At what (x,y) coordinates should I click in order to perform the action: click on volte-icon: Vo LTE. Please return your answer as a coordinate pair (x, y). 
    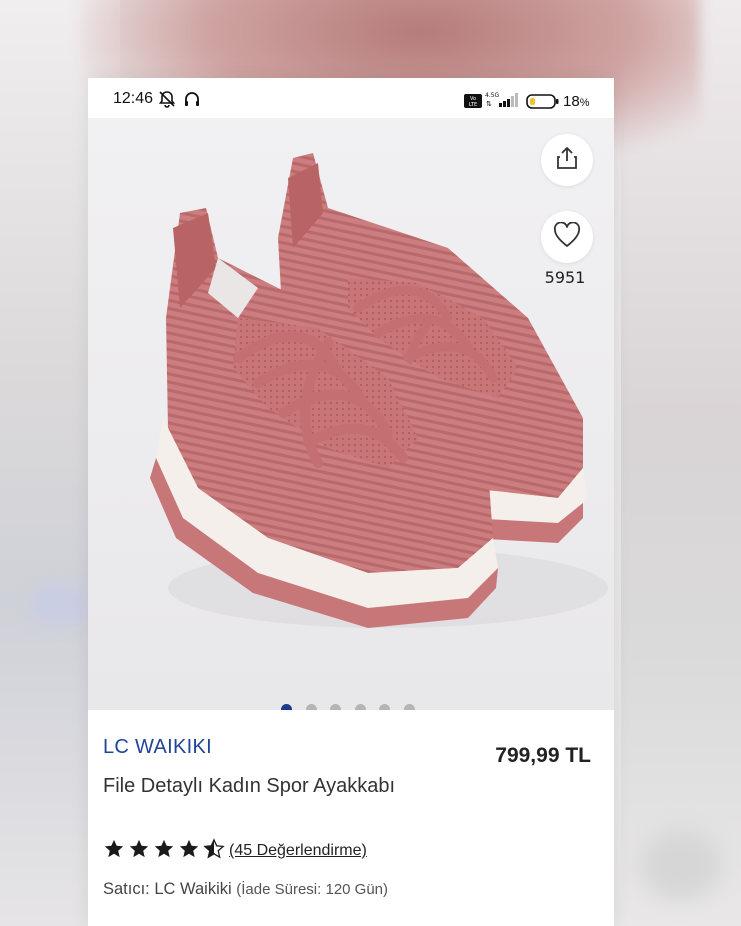
    Looking at the image, I should click on (473, 102).